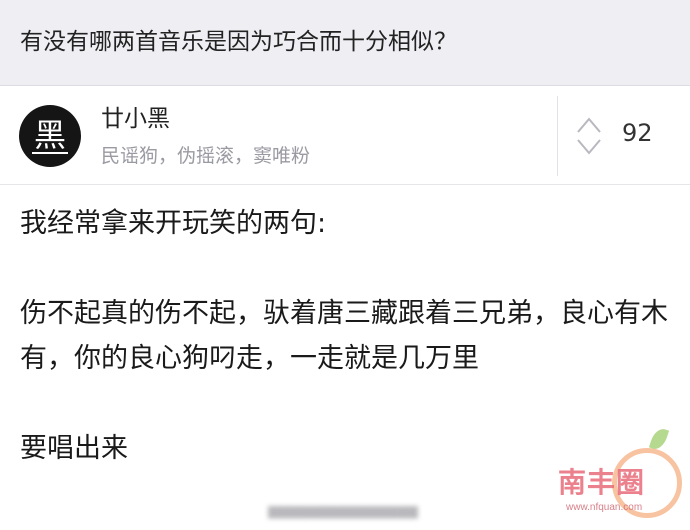 The height and width of the screenshot is (530, 690). What do you see at coordinates (238, 42) in the screenshot?
I see `question-title: 有没有哪两首音乐是因为巧合而十分相似？` at bounding box center [238, 42].